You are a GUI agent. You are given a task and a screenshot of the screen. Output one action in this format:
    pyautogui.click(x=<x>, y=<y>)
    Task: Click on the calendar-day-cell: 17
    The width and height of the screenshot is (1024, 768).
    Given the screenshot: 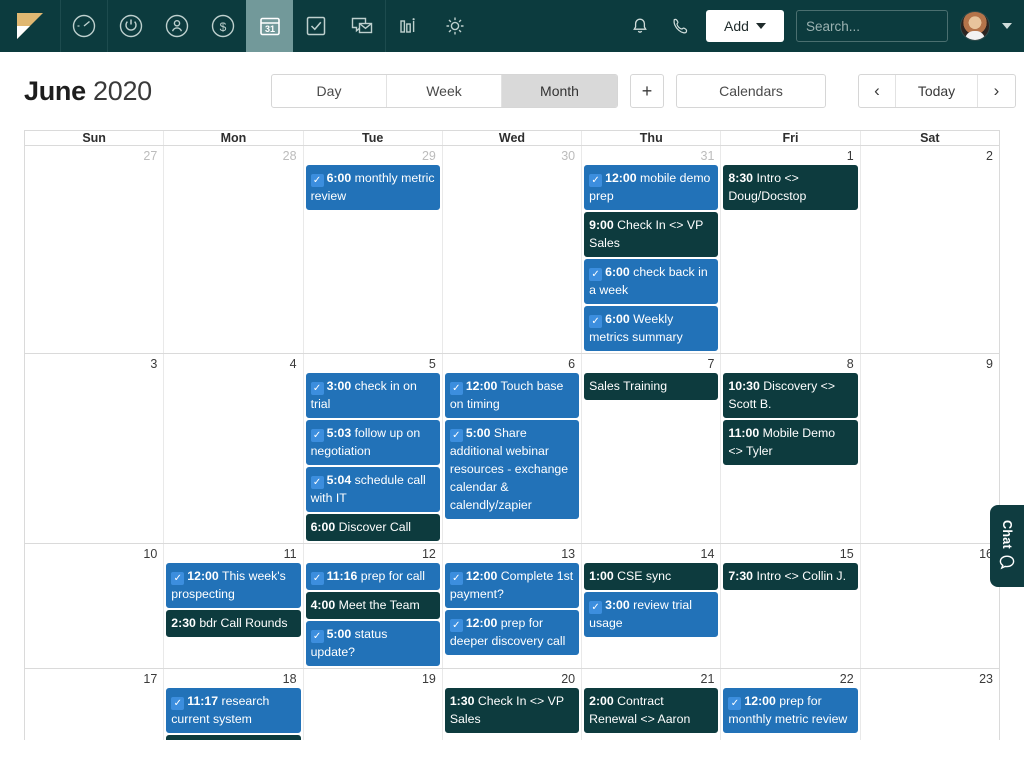 What is the action you would take?
    pyautogui.click(x=95, y=704)
    